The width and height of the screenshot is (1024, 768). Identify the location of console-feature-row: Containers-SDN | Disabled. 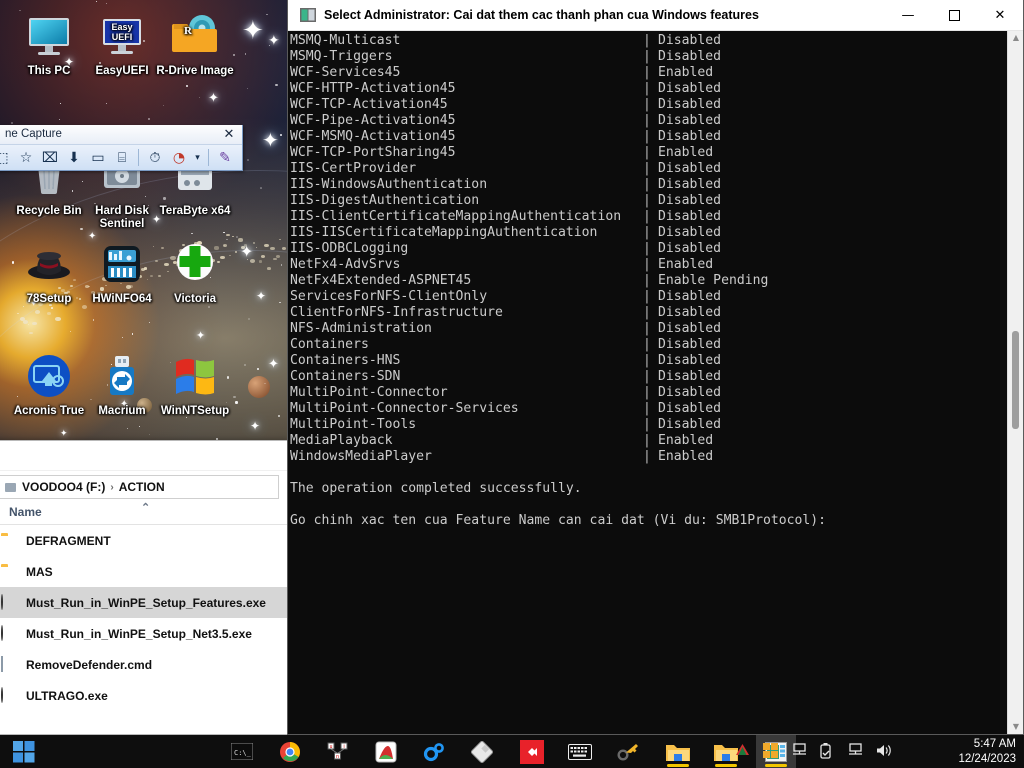
(648, 377).